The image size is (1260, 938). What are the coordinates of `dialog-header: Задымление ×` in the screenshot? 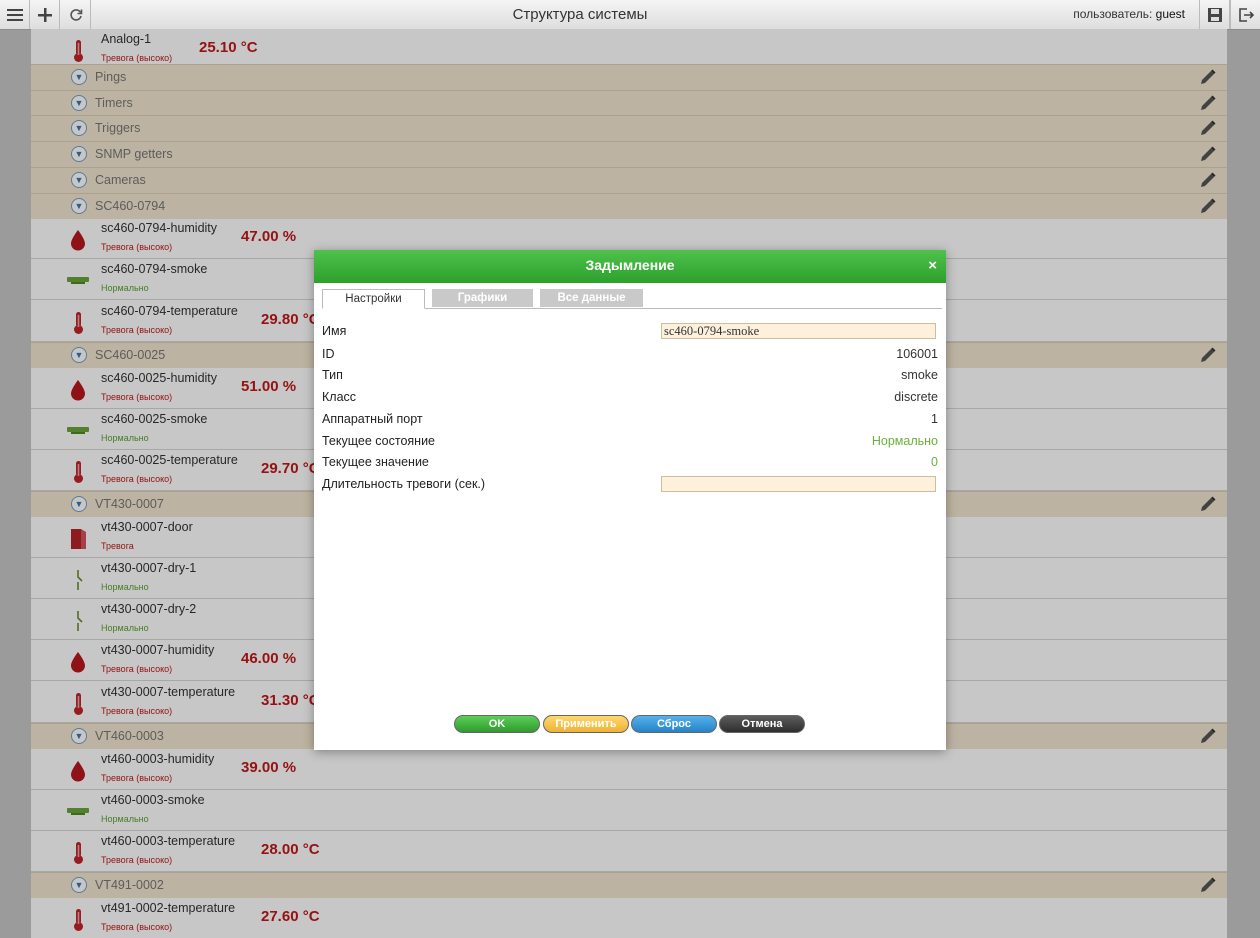 It's located at (630, 266).